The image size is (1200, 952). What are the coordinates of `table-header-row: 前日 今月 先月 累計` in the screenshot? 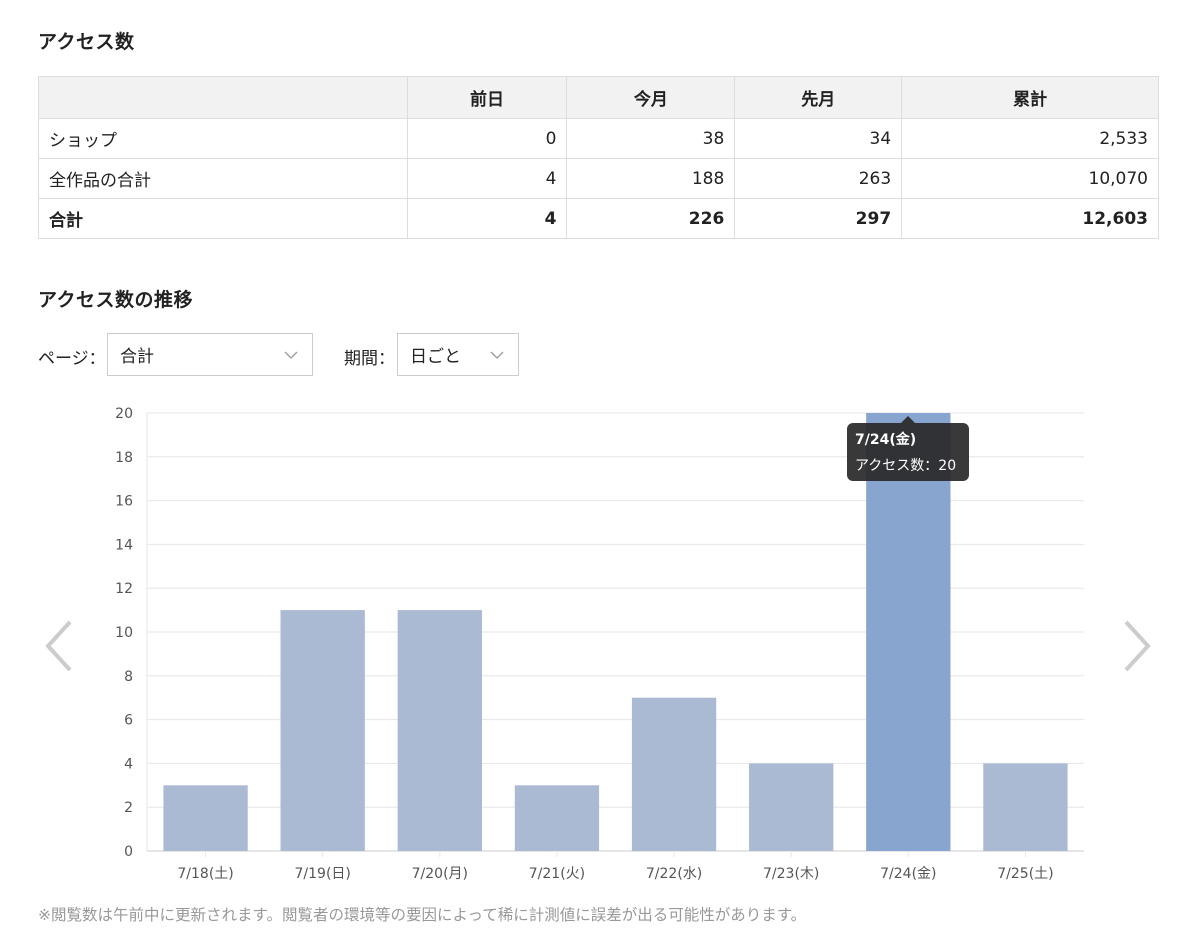 It's located at (598, 97).